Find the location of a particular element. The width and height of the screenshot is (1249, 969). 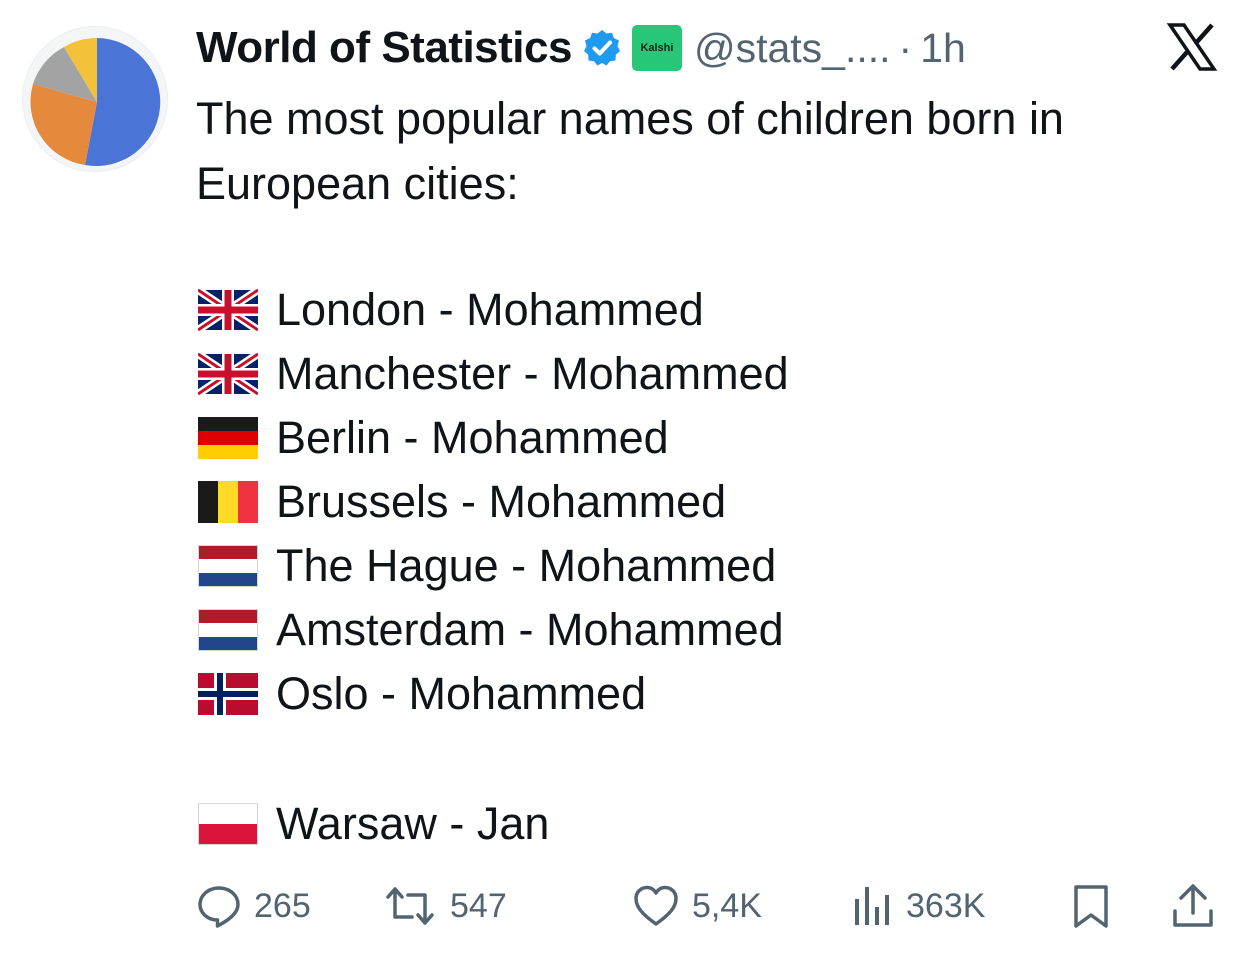

views-button: 363K is located at coordinates (918, 906).